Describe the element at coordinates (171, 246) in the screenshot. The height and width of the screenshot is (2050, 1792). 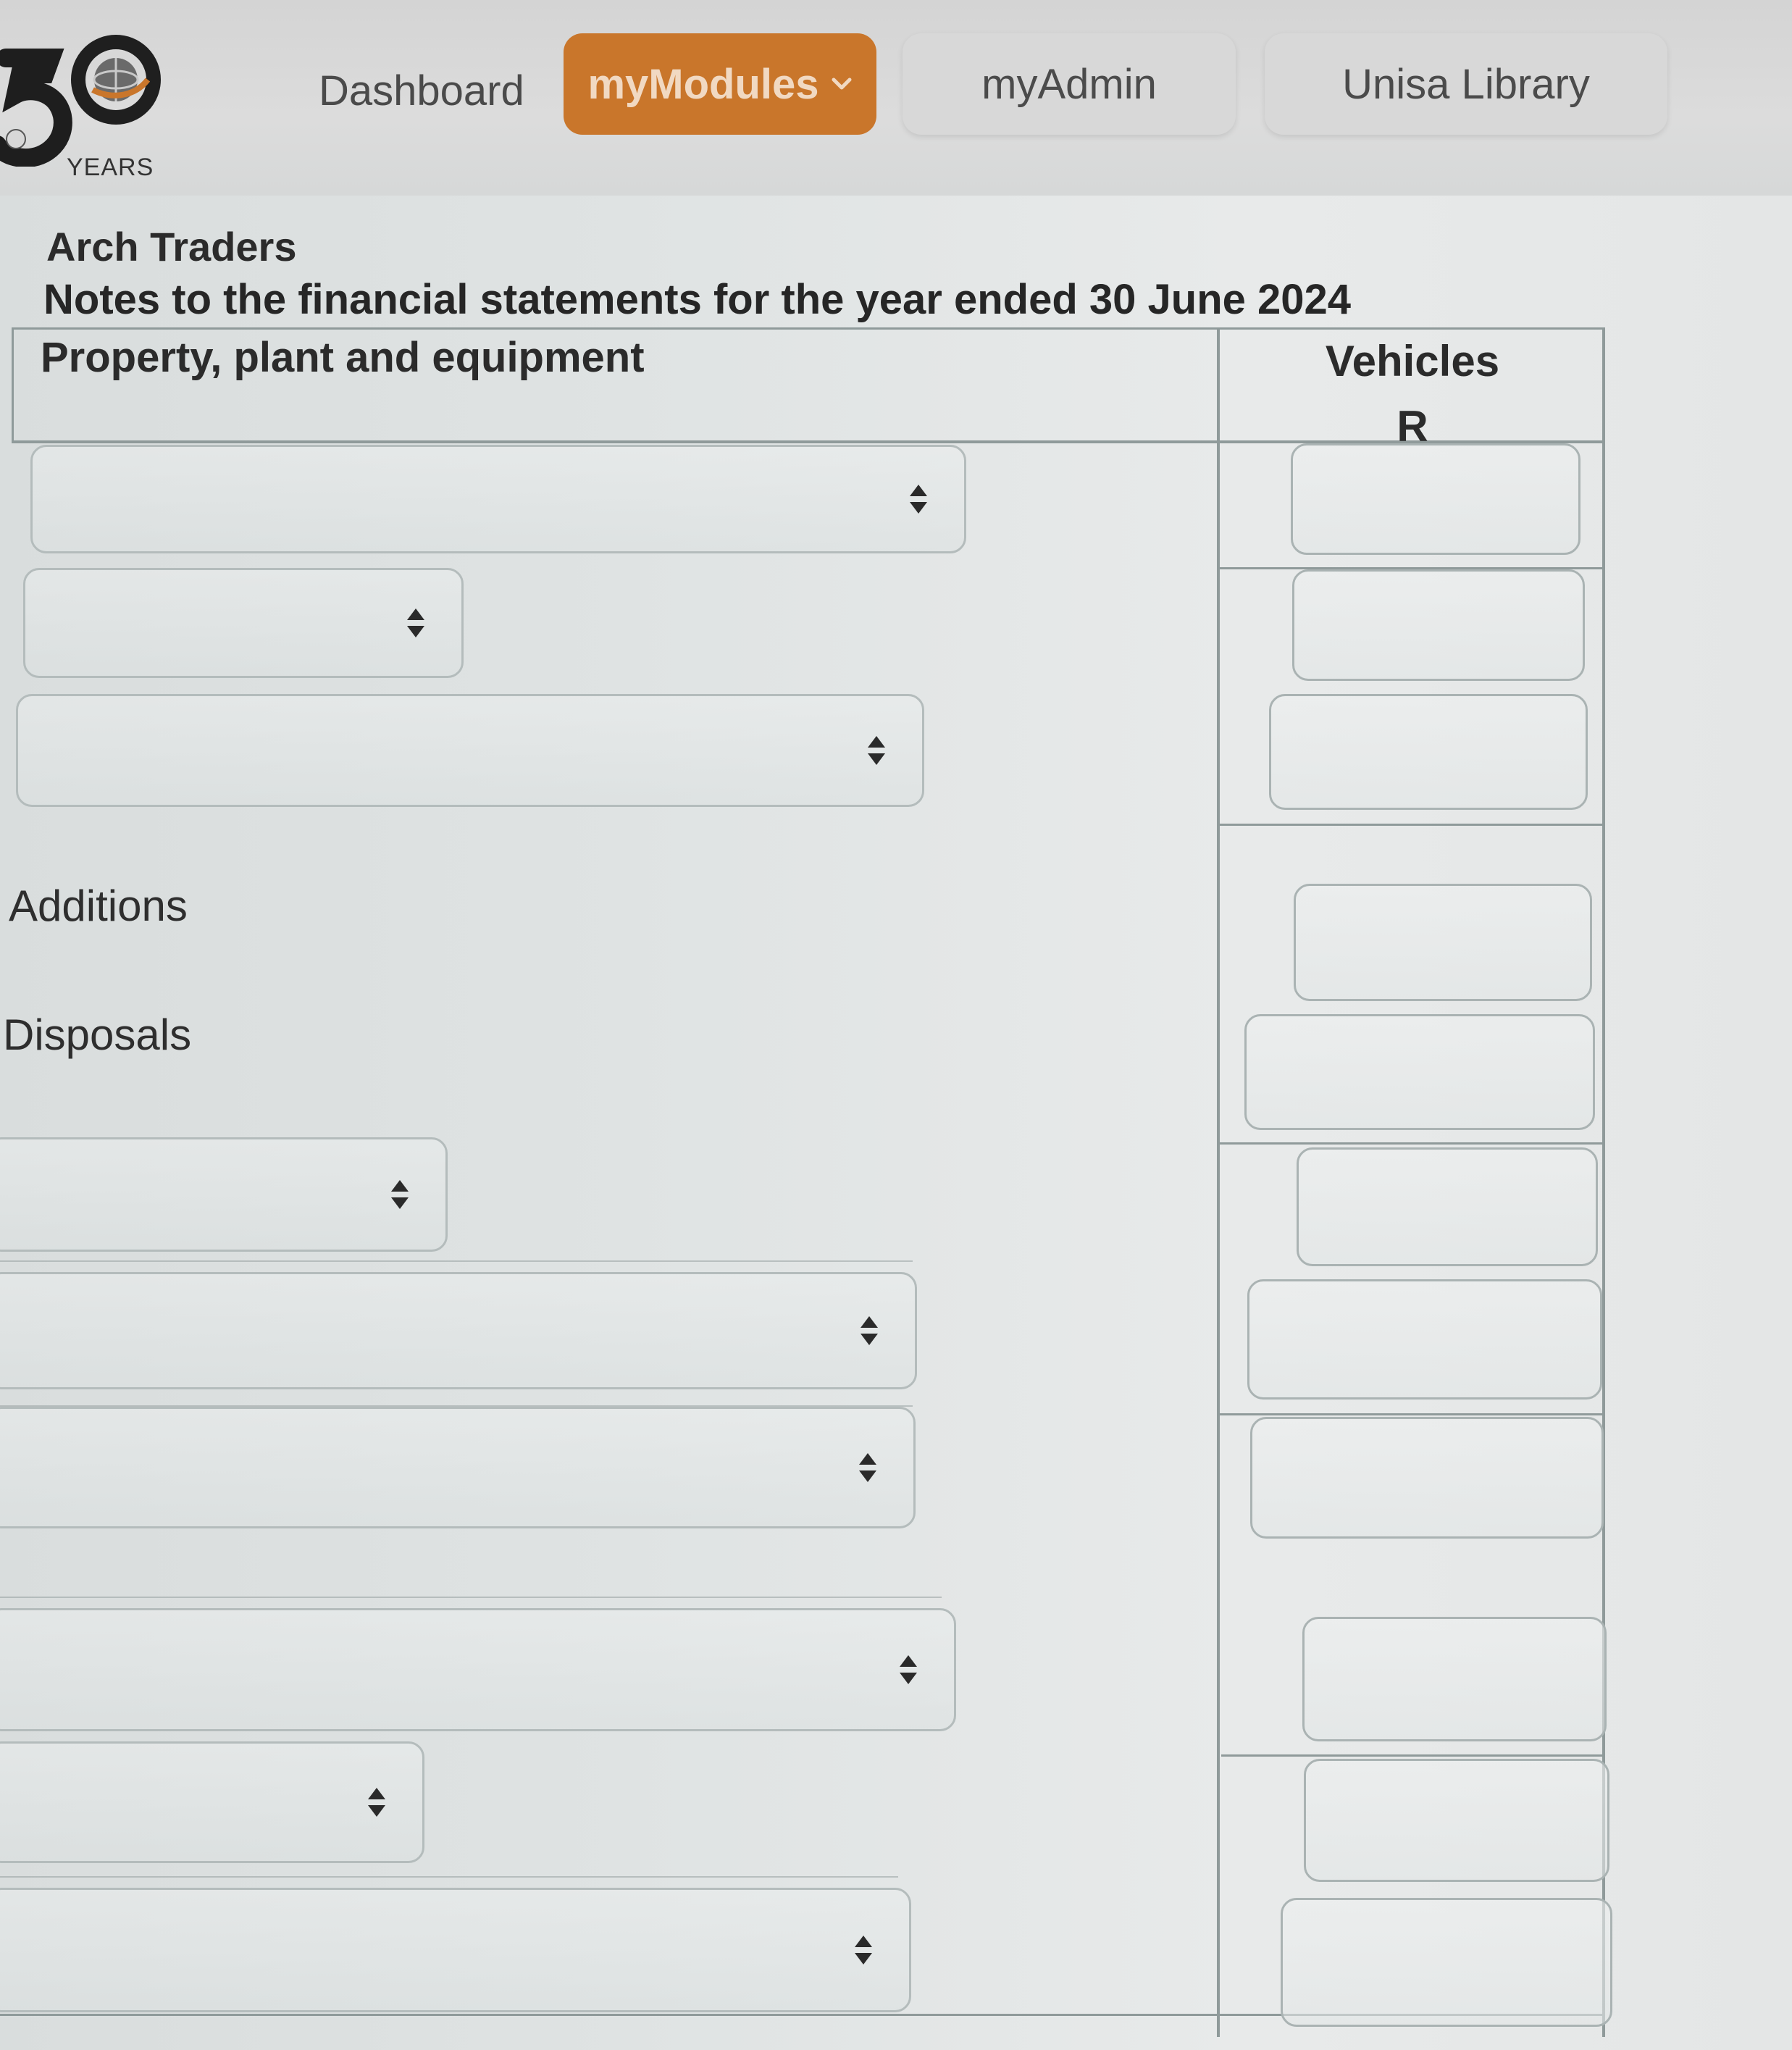
I see `company-name: Arch Traders` at that location.